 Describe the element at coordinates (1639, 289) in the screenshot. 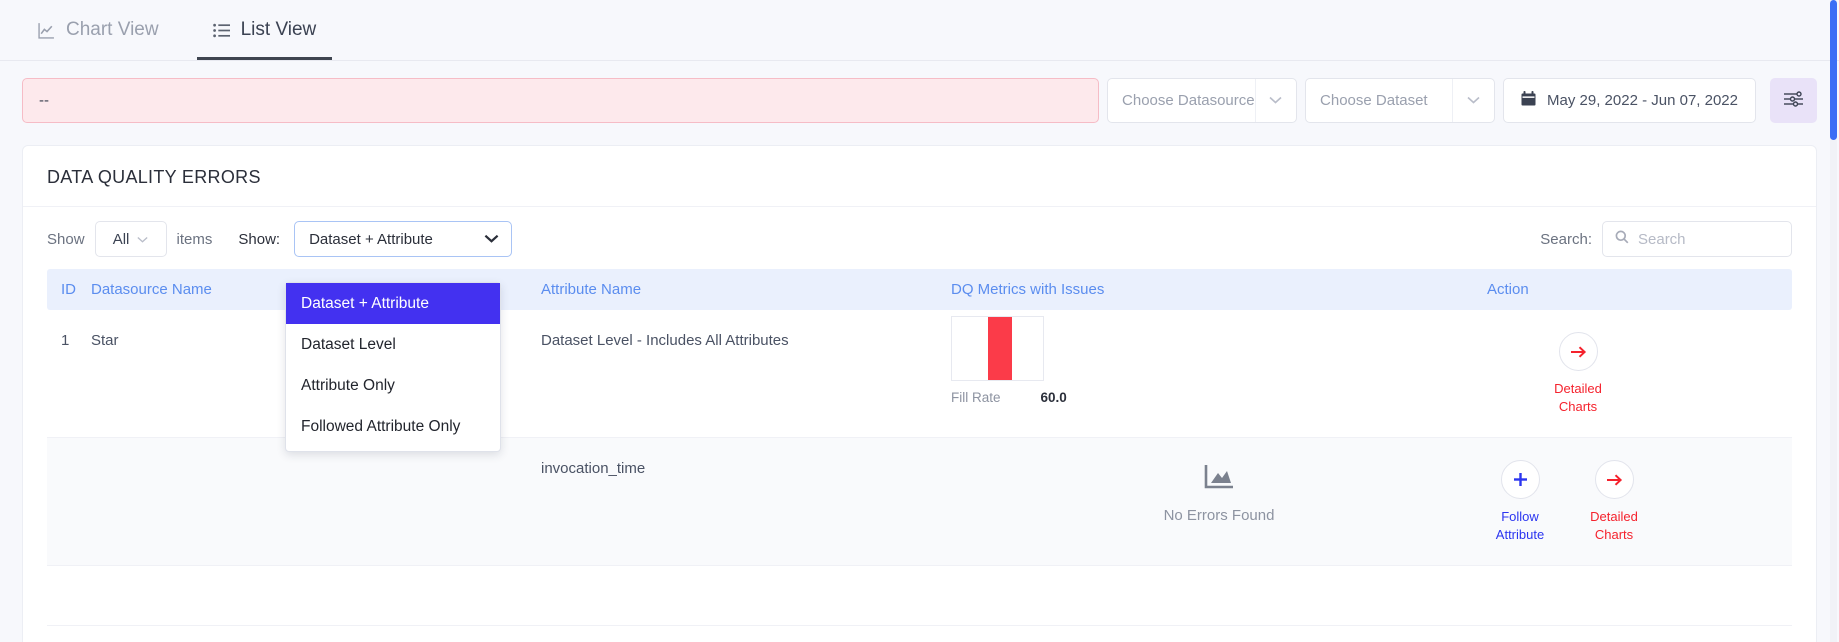

I see `column-header-action: Action` at that location.